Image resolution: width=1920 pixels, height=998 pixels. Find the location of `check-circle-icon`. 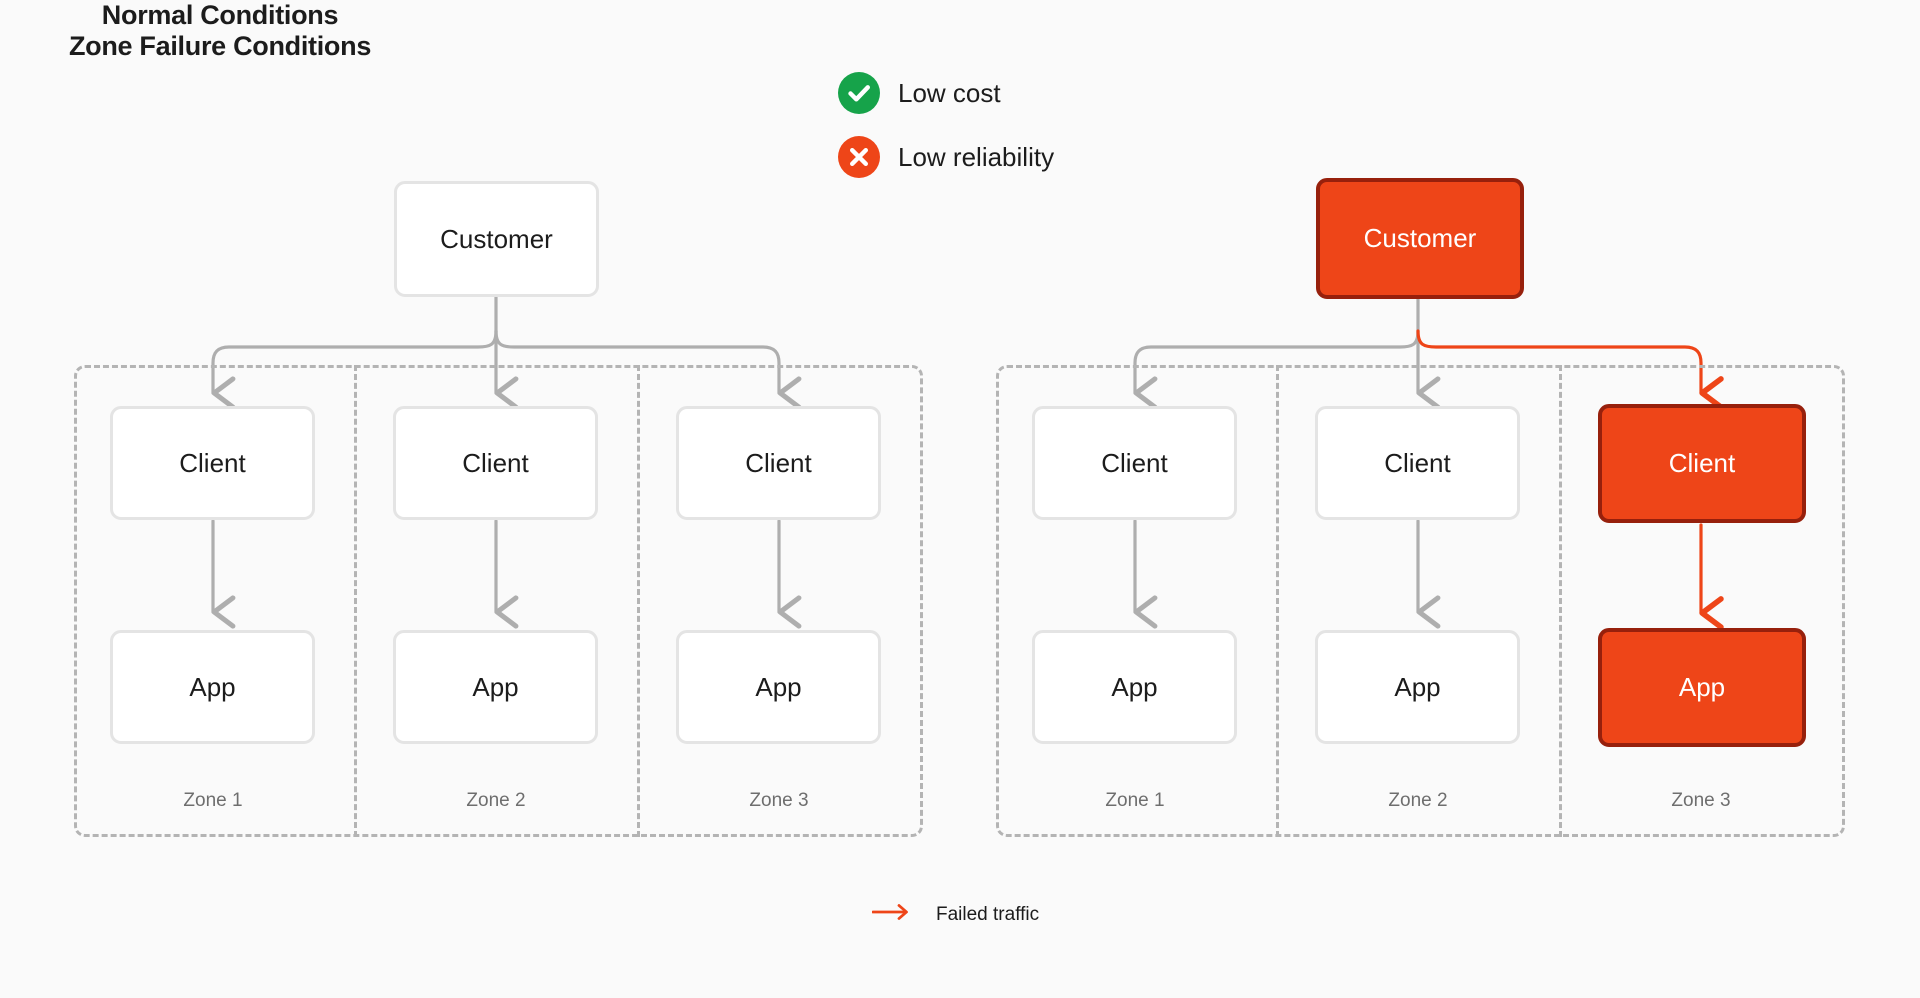

check-circle-icon is located at coordinates (859, 93).